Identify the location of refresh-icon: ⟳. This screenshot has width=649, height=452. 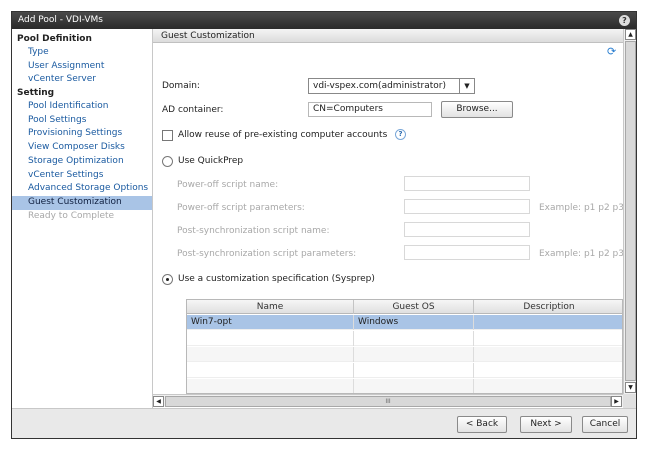
(613, 52).